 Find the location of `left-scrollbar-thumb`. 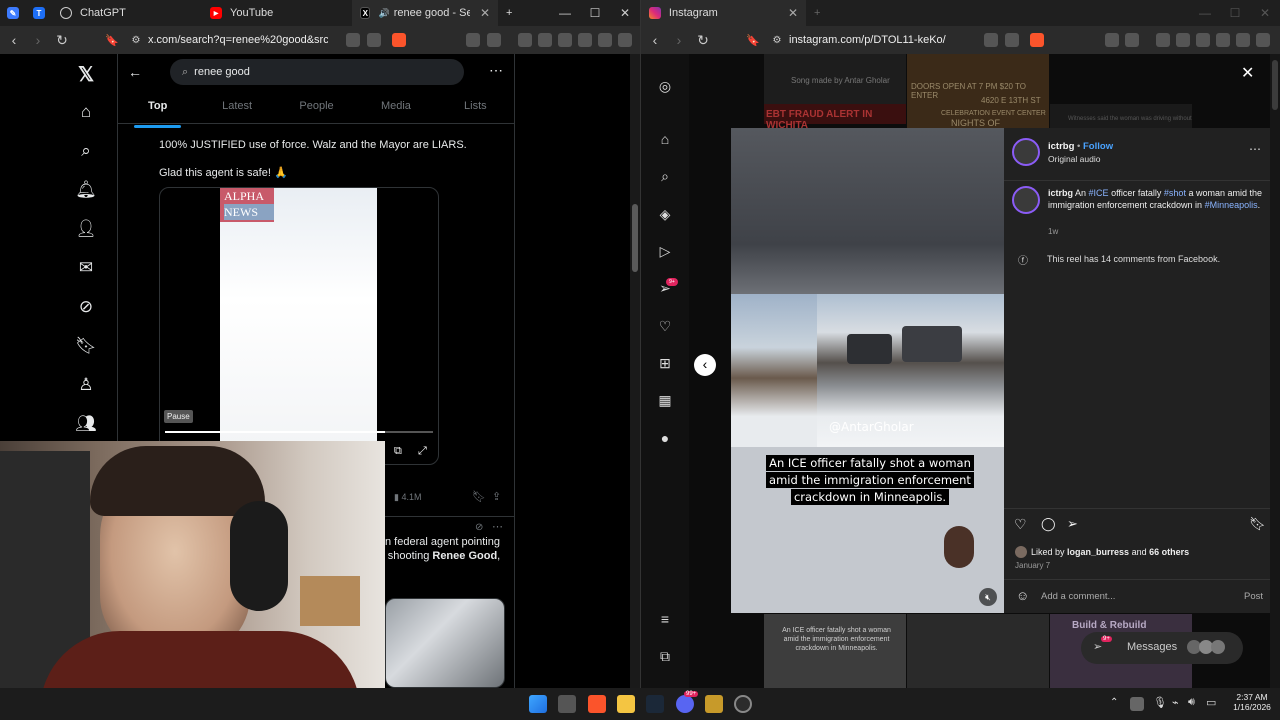

left-scrollbar-thumb is located at coordinates (635, 238).